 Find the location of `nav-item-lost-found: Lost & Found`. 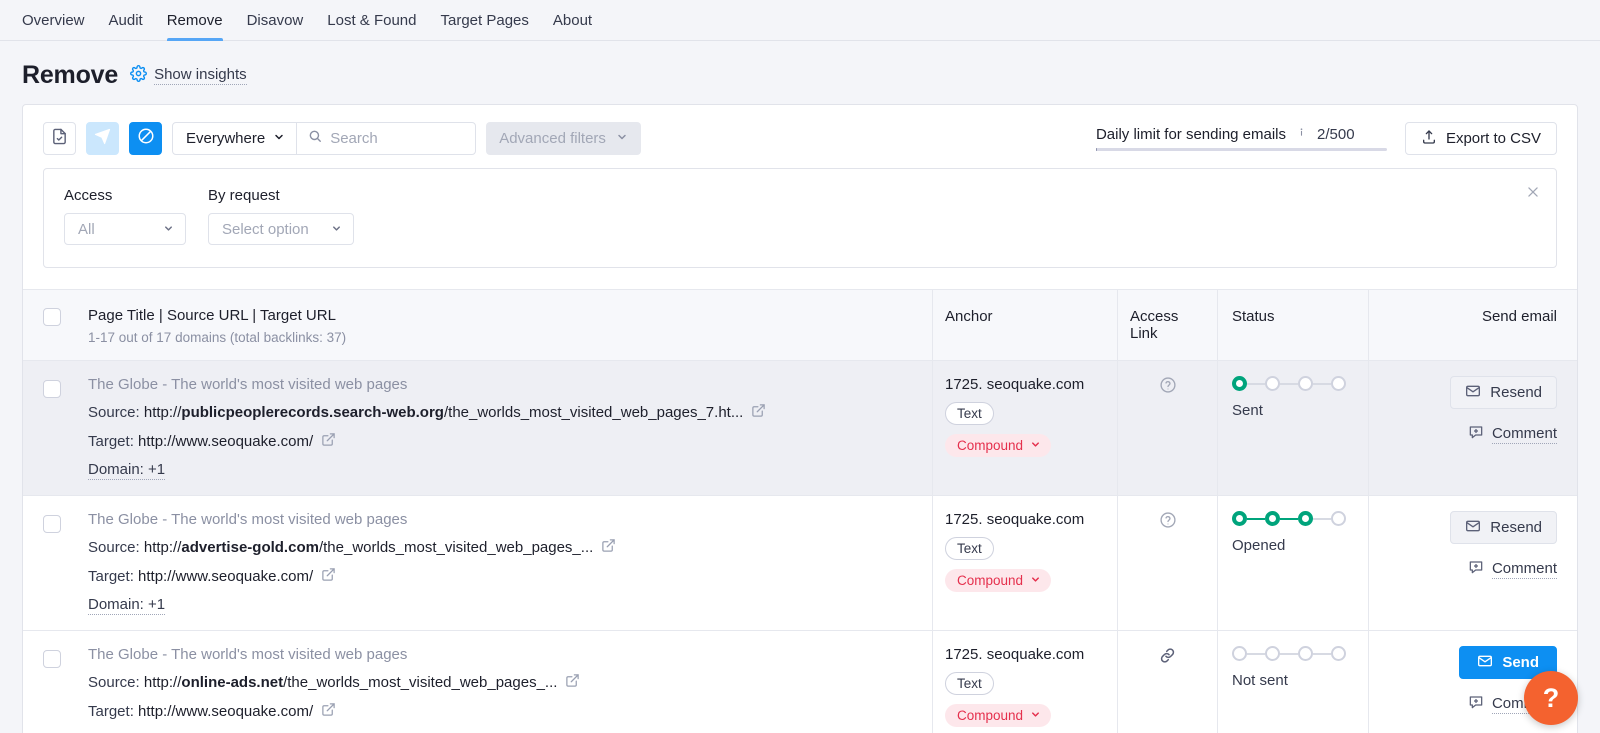

nav-item-lost-found: Lost & Found is located at coordinates (371, 20).